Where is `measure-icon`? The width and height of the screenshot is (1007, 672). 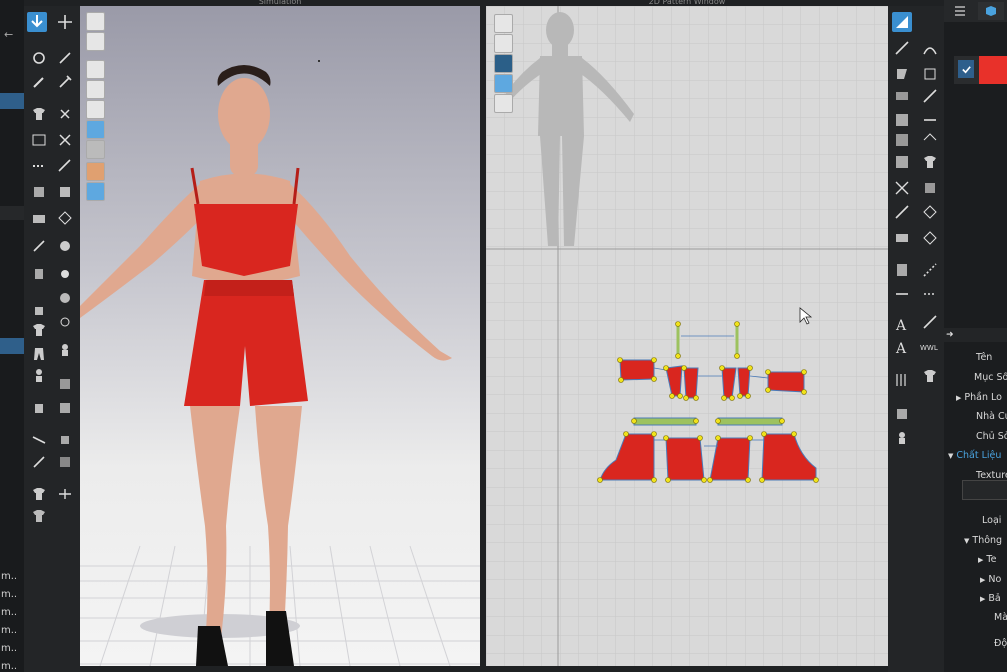
measure-icon is located at coordinates (930, 270).